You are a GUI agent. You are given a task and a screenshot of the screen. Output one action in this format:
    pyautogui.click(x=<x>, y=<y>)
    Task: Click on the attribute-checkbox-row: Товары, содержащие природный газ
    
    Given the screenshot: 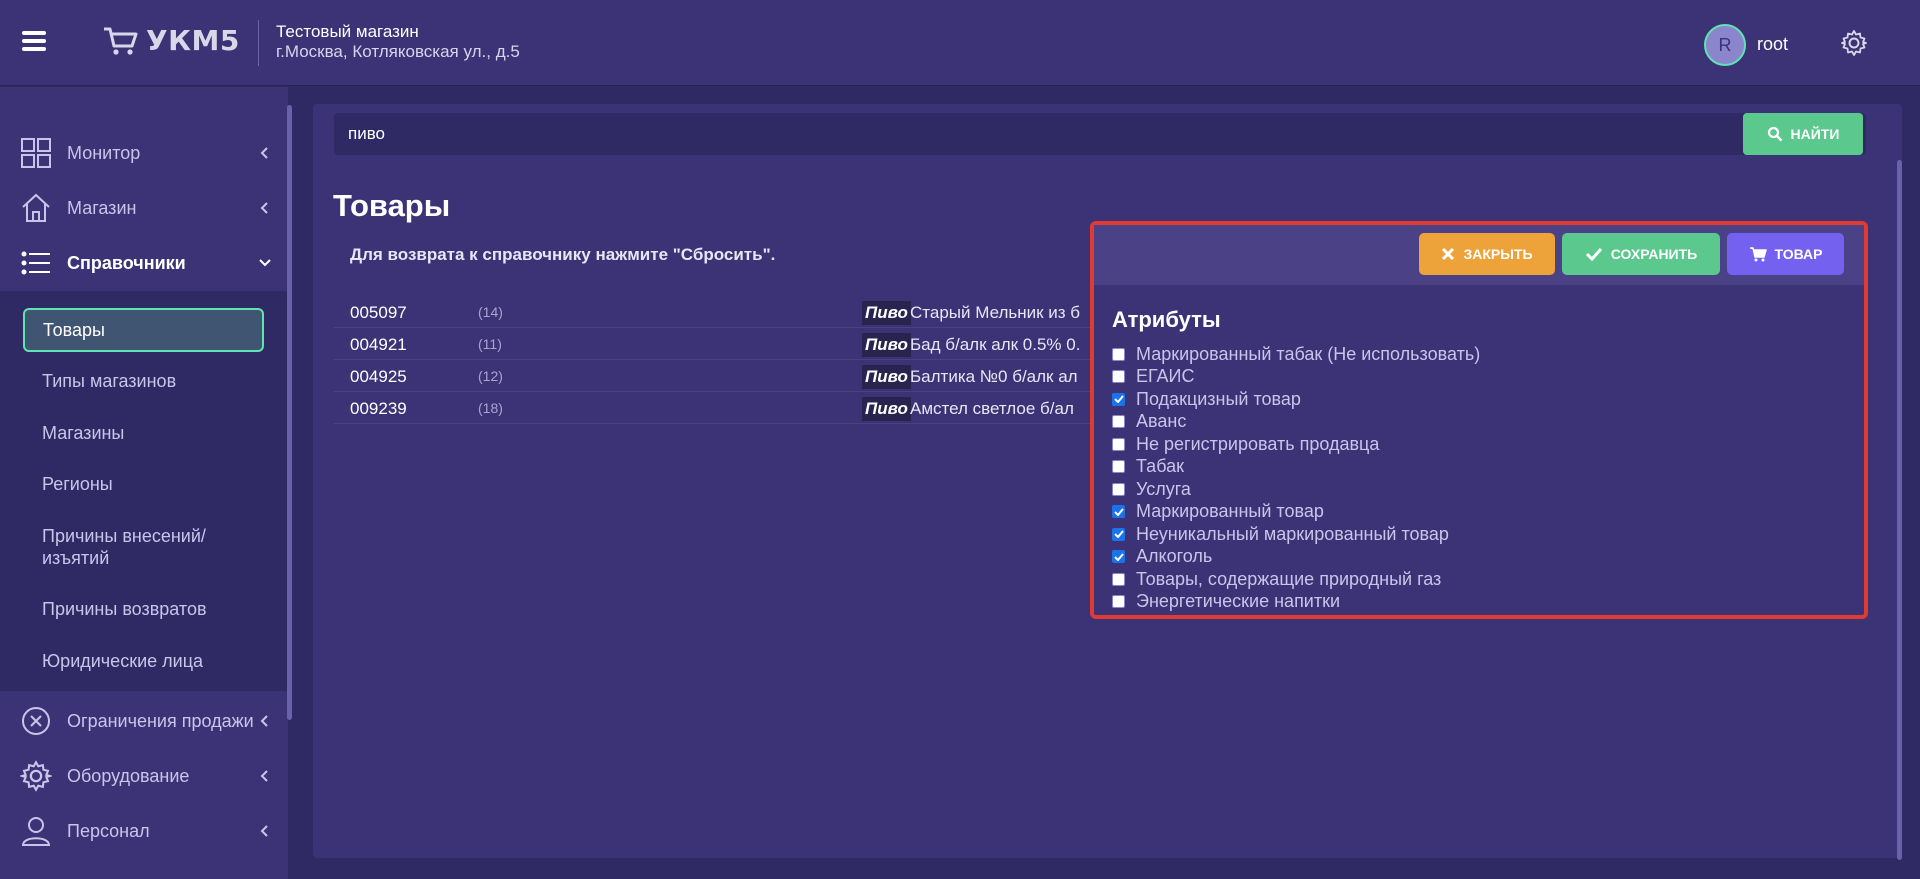 What is the action you would take?
    pyautogui.click(x=1276, y=579)
    